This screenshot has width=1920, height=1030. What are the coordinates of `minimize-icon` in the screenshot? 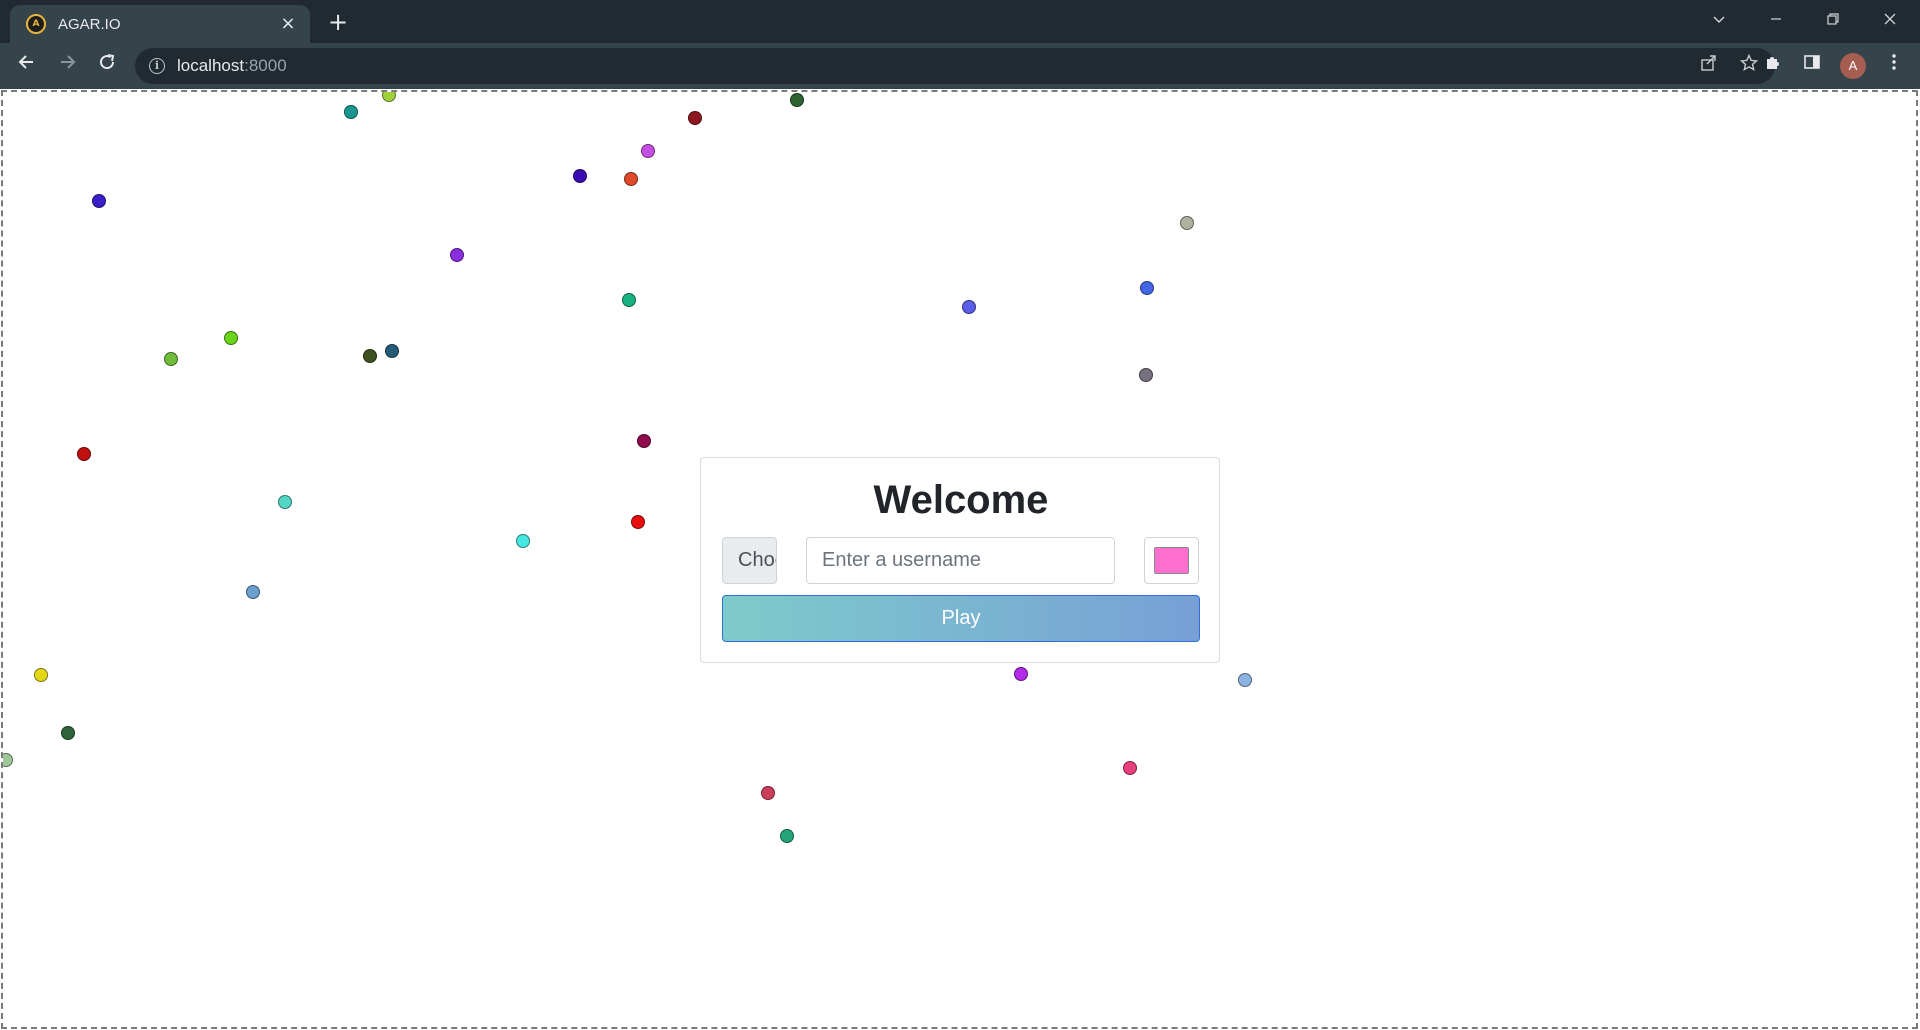 It's located at (1776, 19).